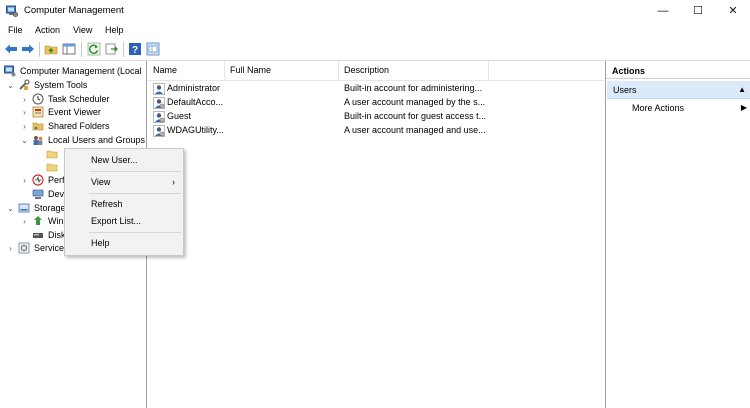 The image size is (750, 408). What do you see at coordinates (74, 10) in the screenshot?
I see `window-title: Computer Management` at bounding box center [74, 10].